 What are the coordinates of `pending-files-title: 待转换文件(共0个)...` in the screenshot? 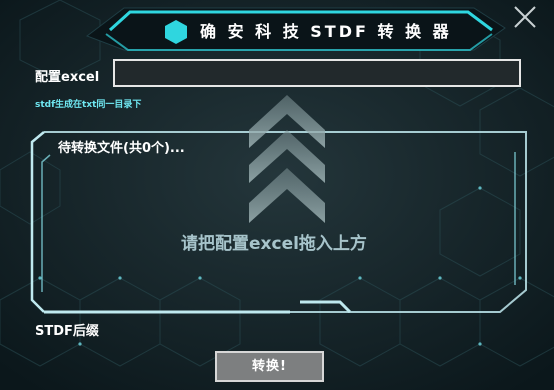 It's located at (121, 148).